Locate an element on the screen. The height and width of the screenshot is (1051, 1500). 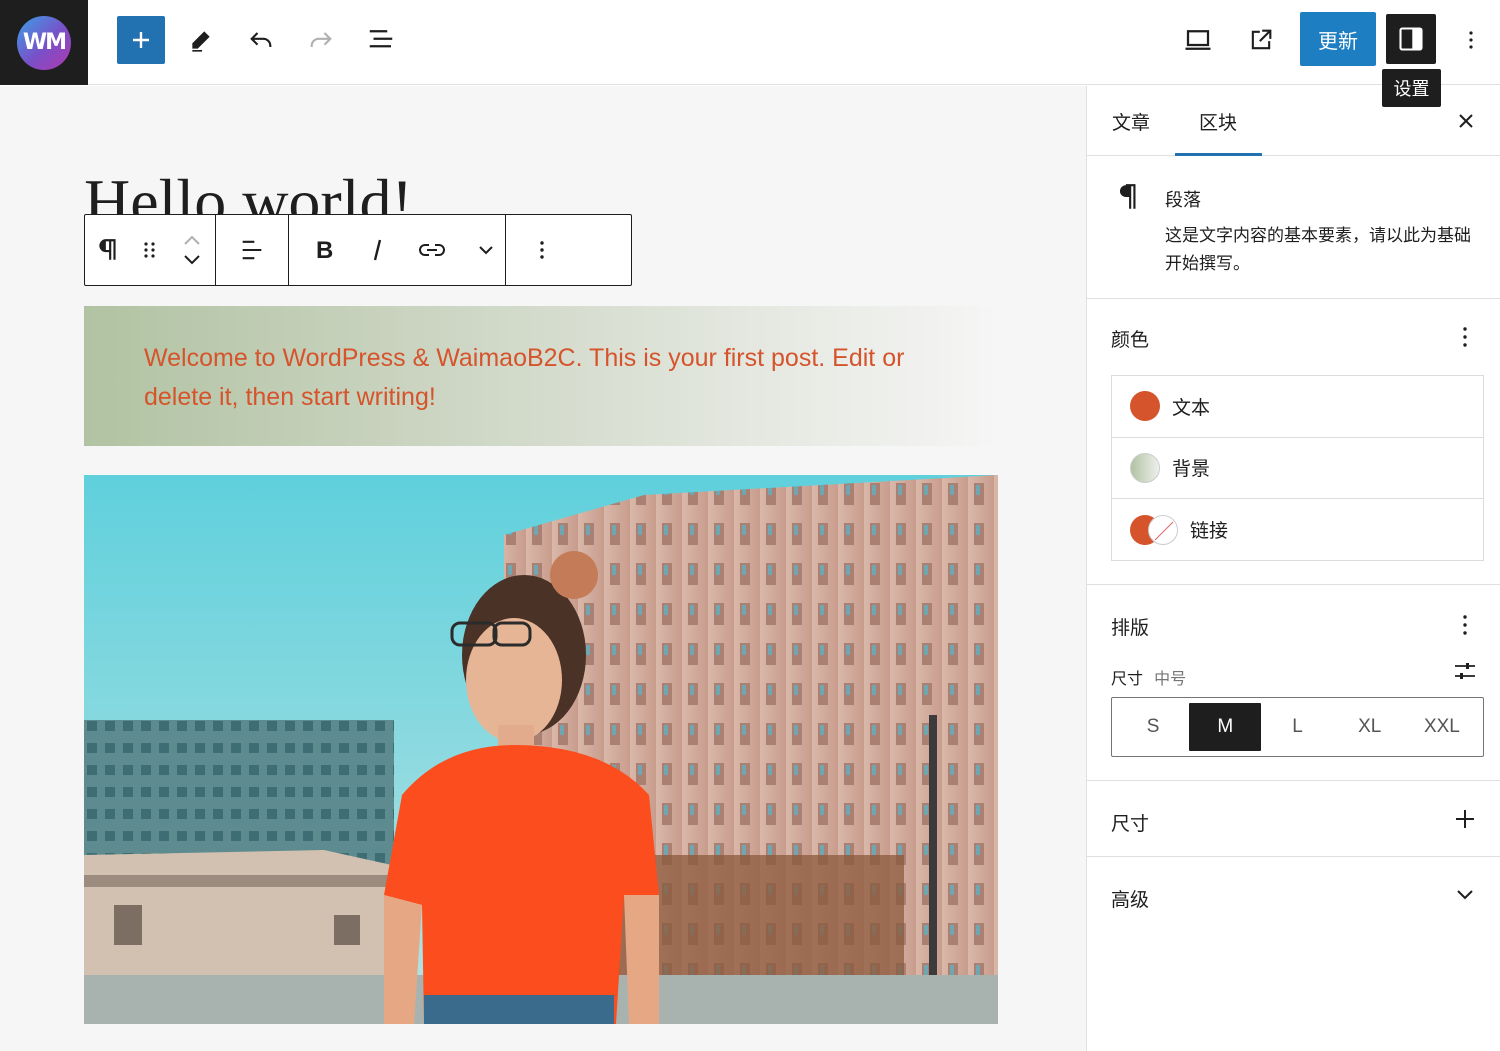
font-size-option-l: L is located at coordinates (1297, 727).